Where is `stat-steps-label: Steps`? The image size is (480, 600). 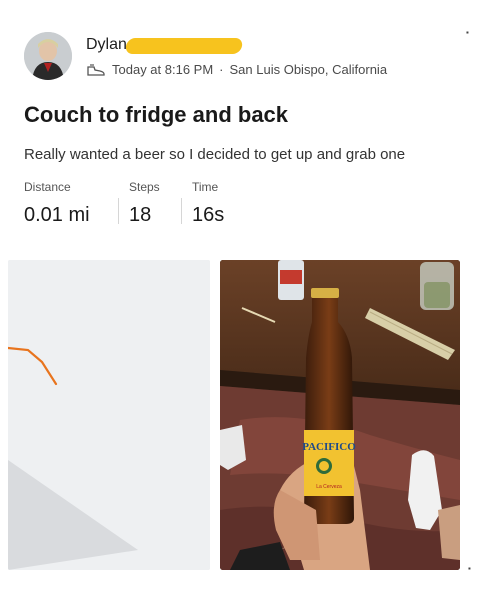
stat-steps-label: Steps is located at coordinates (144, 187).